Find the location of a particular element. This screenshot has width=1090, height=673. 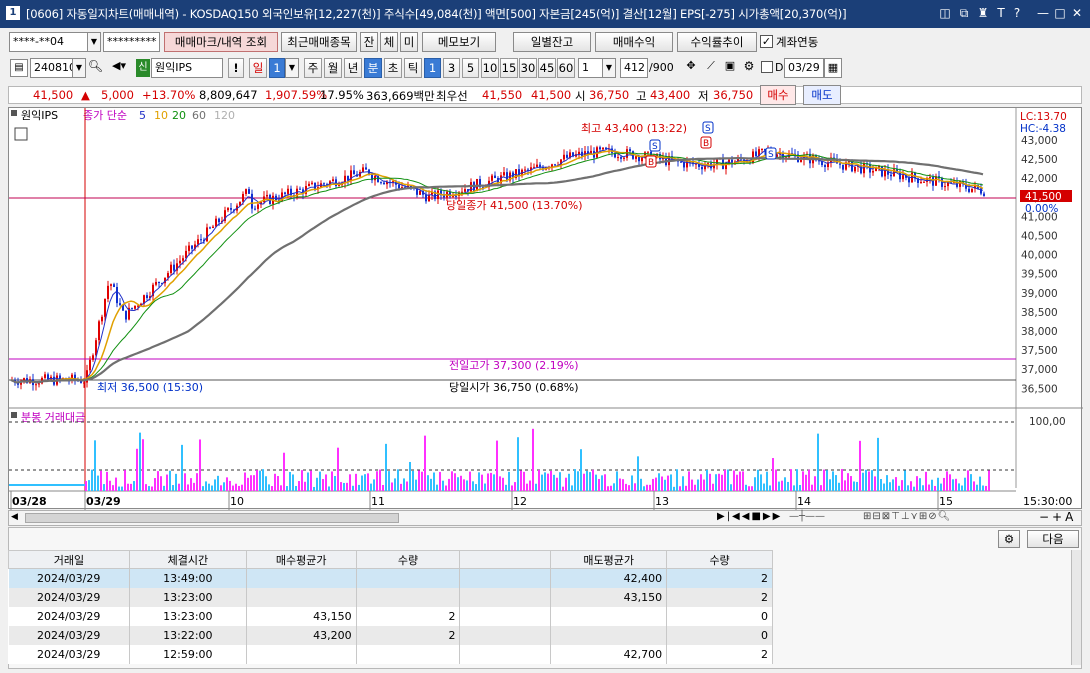

password-input: ********* is located at coordinates (131, 42).